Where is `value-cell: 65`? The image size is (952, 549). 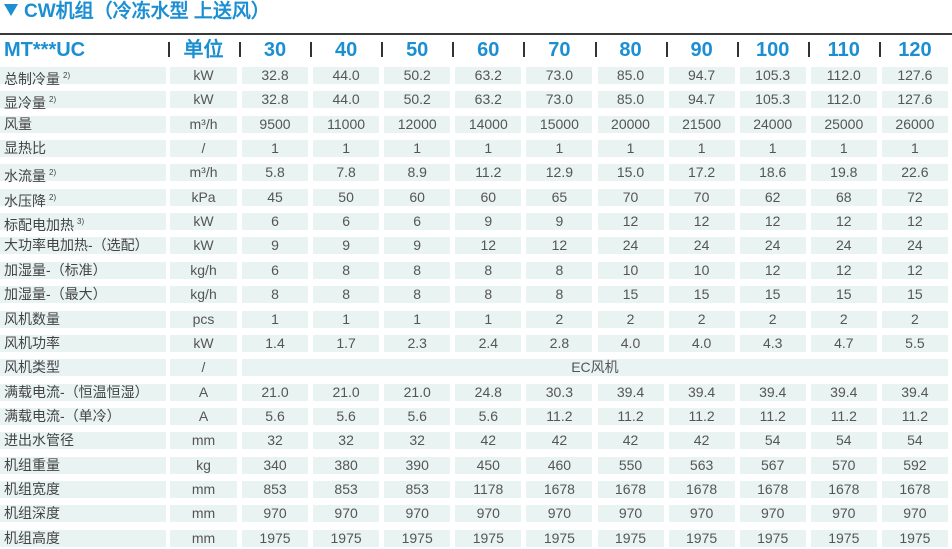 value-cell: 65 is located at coordinates (559, 197).